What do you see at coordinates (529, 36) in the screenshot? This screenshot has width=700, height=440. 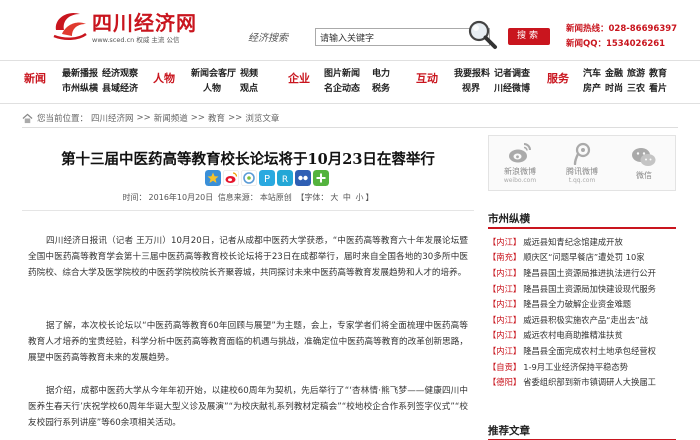 I see `search-button: 搜索` at bounding box center [529, 36].